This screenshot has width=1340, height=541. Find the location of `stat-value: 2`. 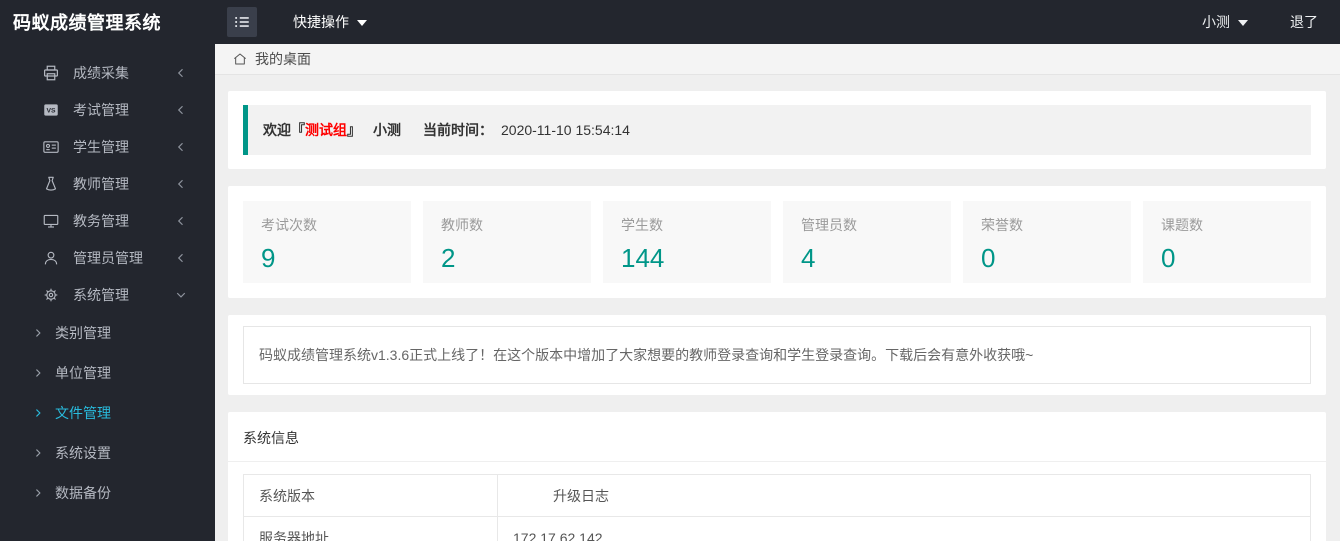

stat-value: 2 is located at coordinates (448, 258).